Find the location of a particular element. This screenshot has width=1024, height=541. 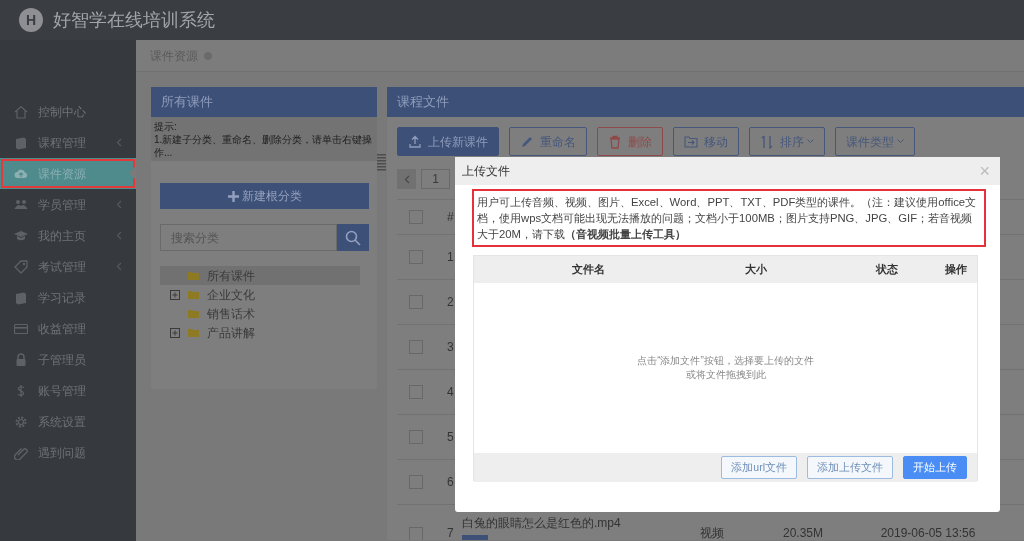

previous-page-button is located at coordinates (406, 179).